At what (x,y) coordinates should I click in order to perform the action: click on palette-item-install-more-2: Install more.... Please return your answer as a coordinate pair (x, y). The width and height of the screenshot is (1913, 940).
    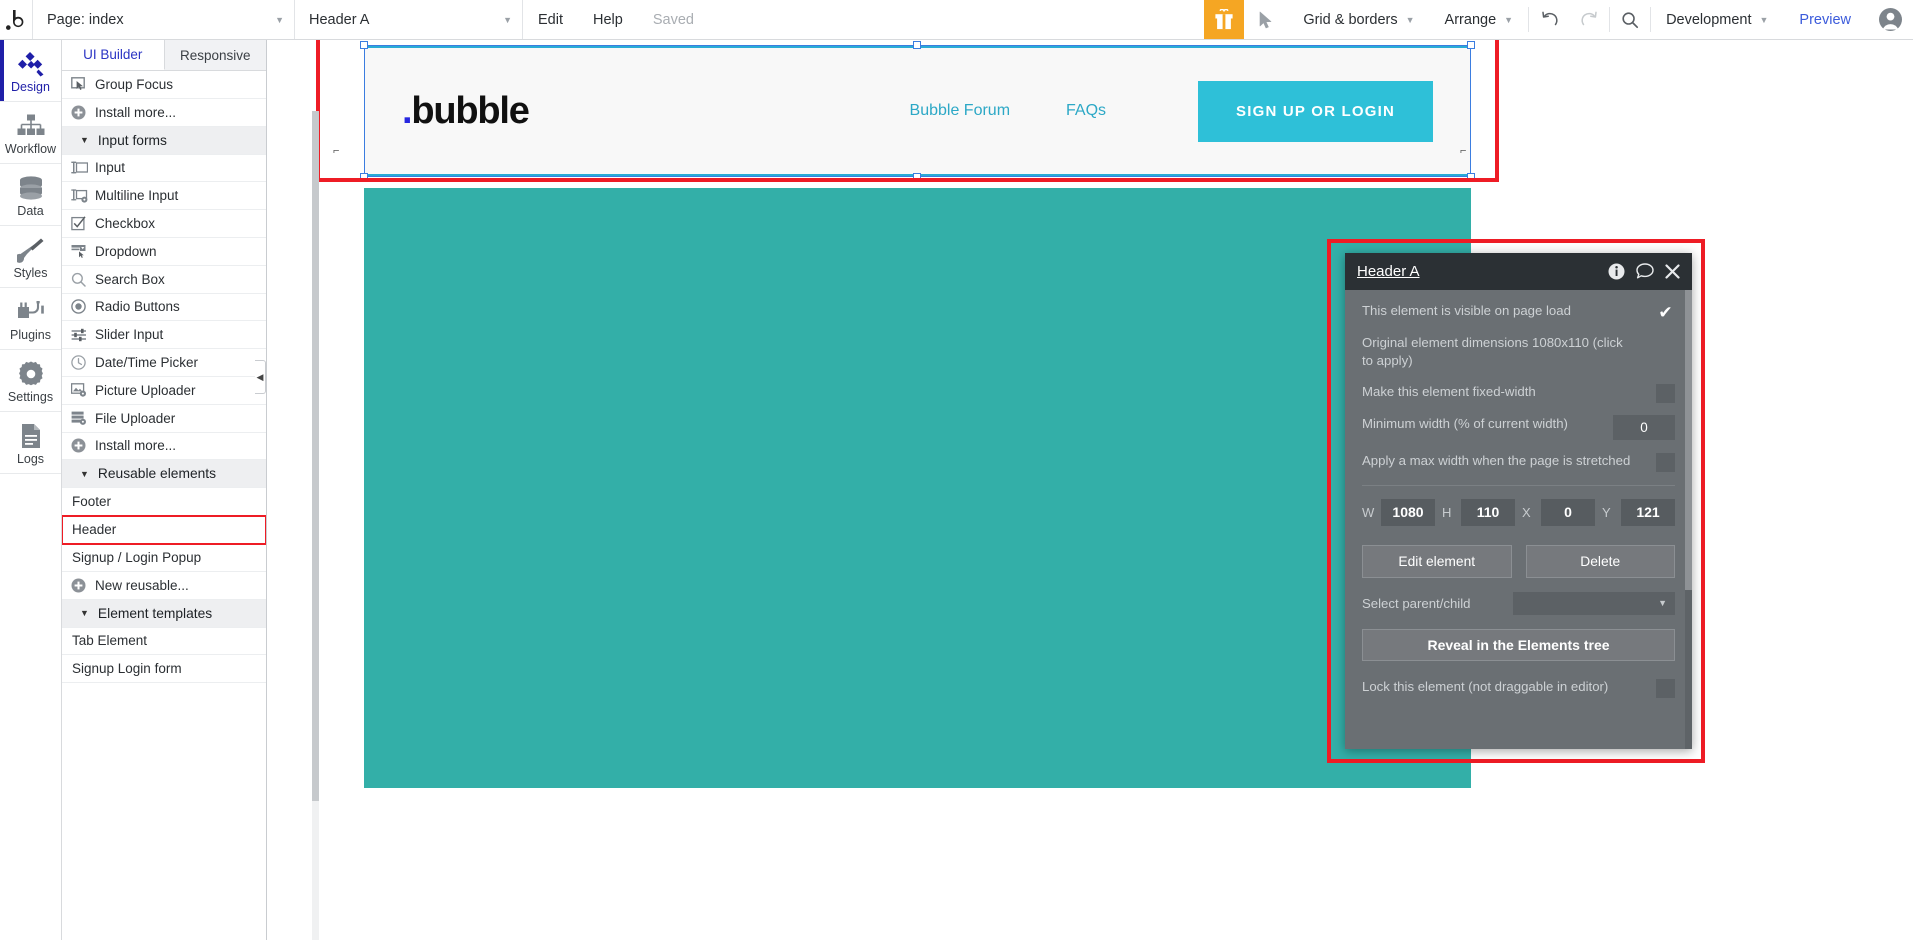
    Looking at the image, I should click on (164, 447).